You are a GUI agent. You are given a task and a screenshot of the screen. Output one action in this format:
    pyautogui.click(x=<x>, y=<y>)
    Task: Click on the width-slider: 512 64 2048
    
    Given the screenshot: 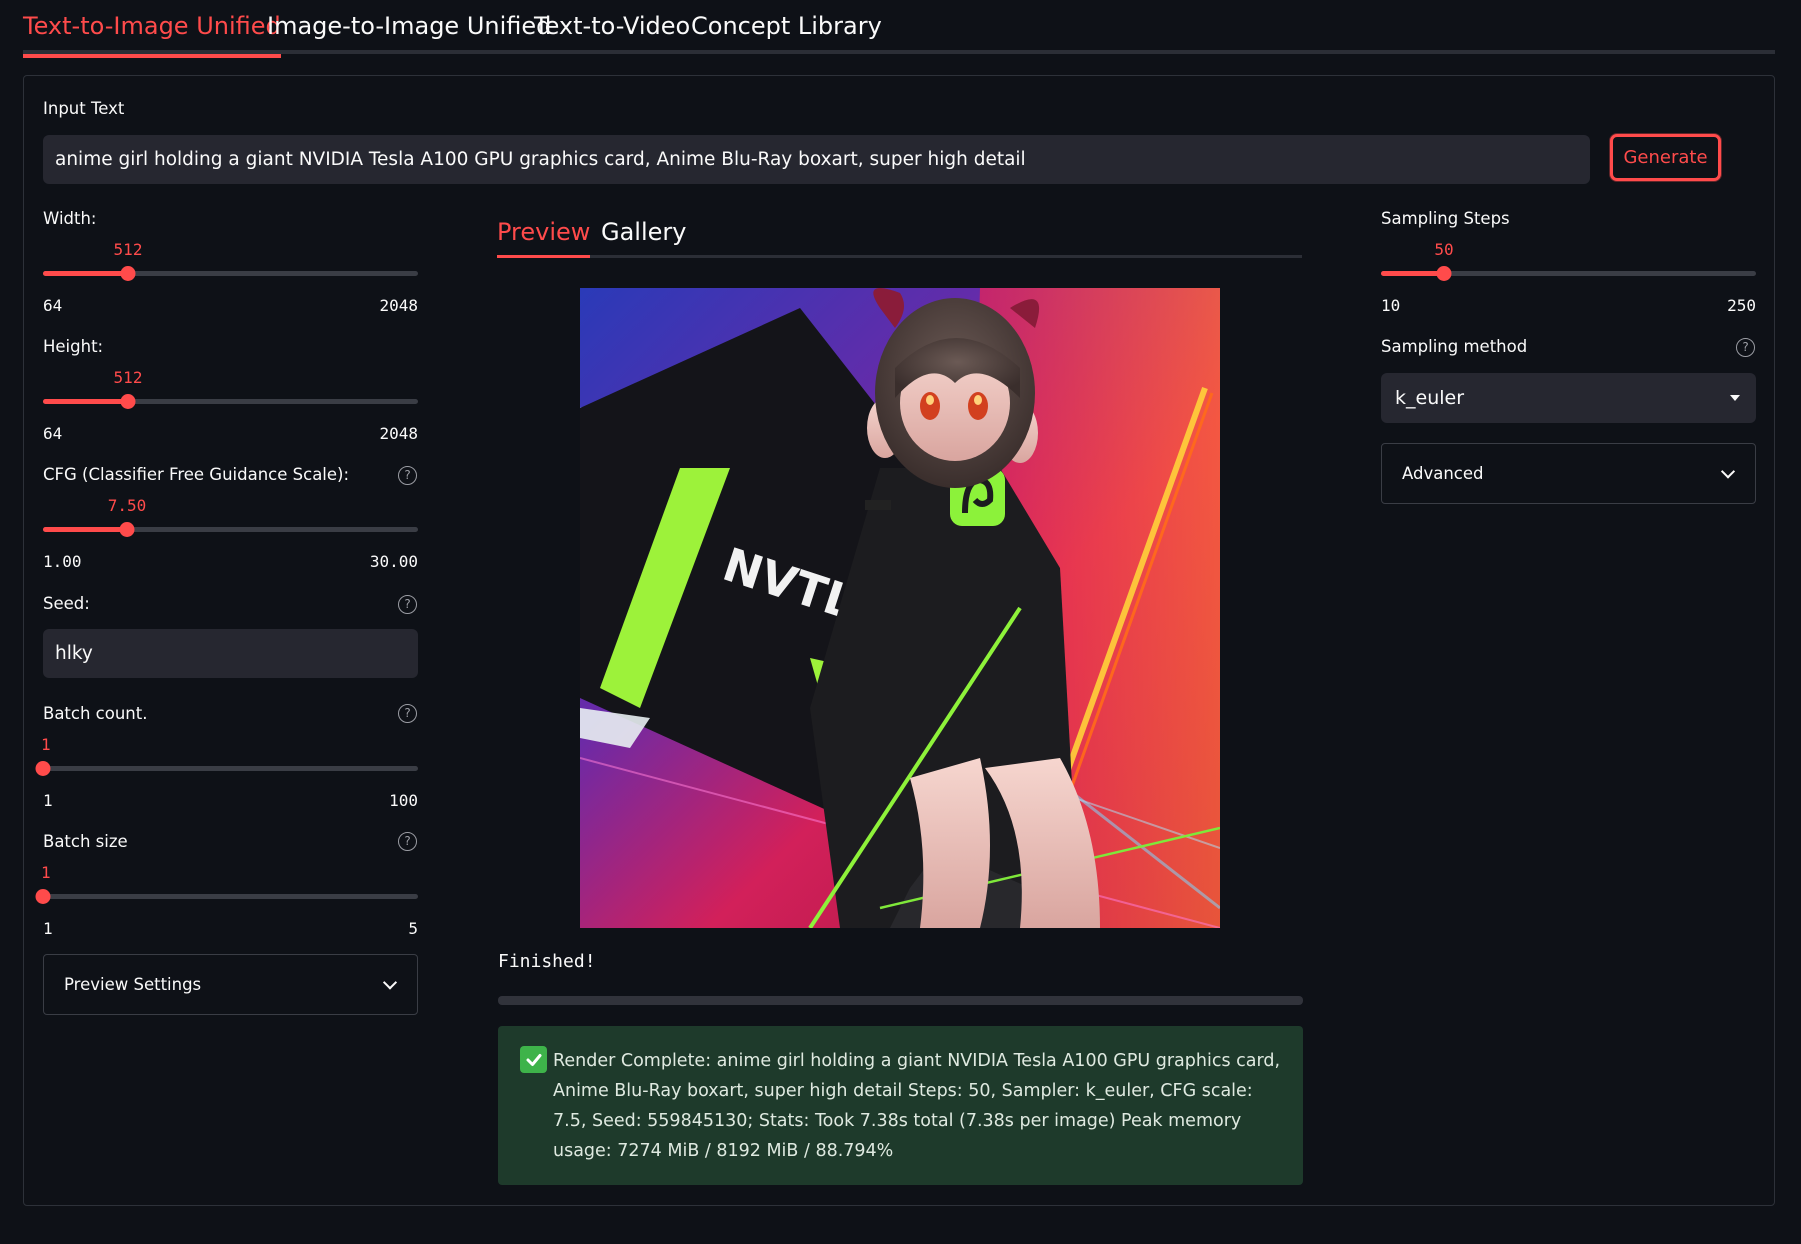 What is the action you would take?
    pyautogui.click(x=230, y=280)
    